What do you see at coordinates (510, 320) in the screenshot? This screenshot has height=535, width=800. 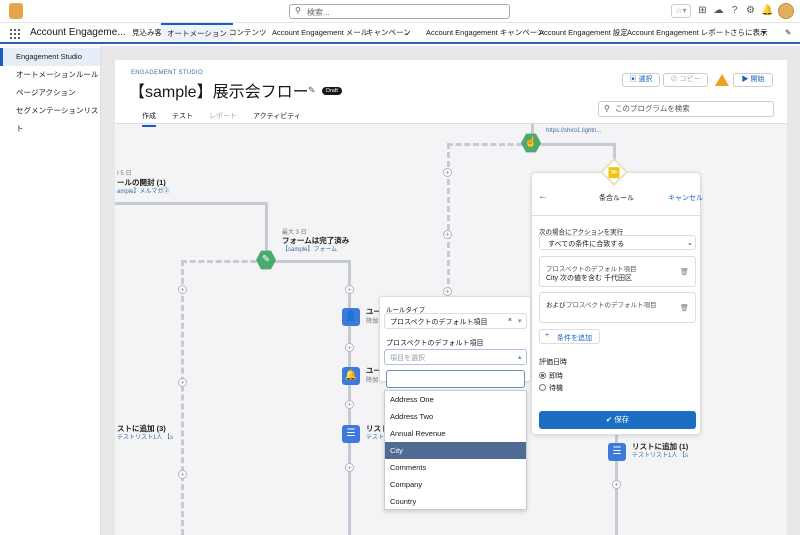 I see `clear-icon: ×` at bounding box center [510, 320].